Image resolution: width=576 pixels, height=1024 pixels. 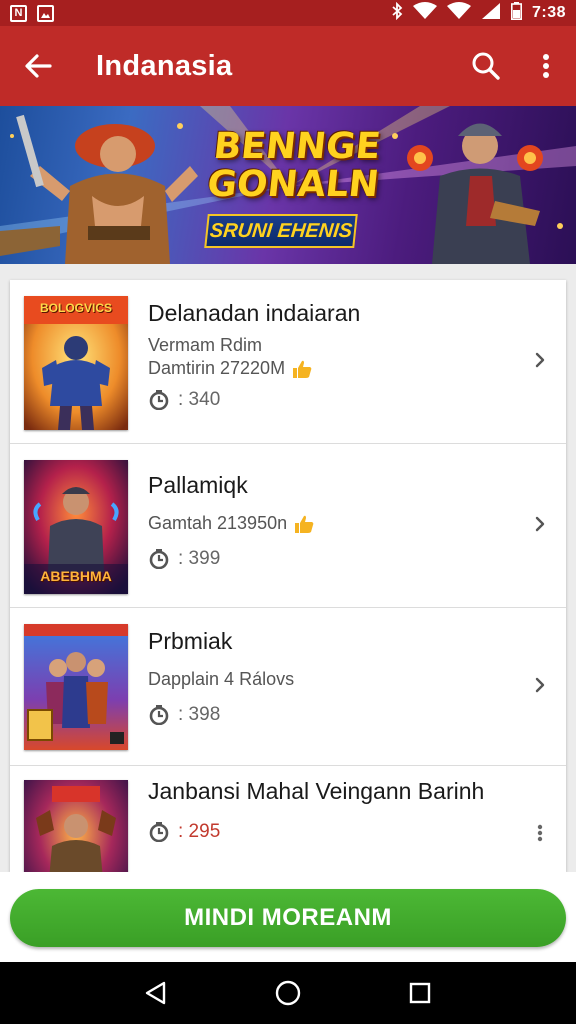 I want to click on item-meta: : 399, so click(x=332, y=559).